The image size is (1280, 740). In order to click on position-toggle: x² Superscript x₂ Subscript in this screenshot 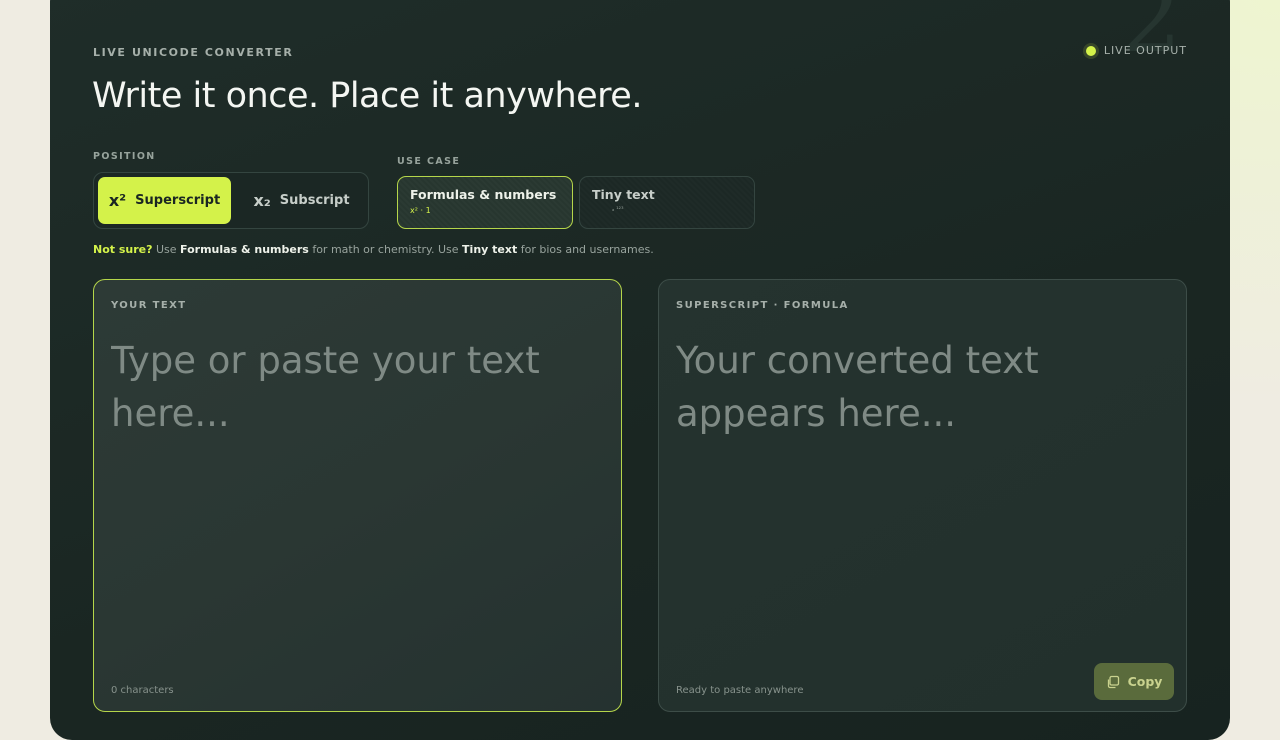, I will do `click(231, 200)`.